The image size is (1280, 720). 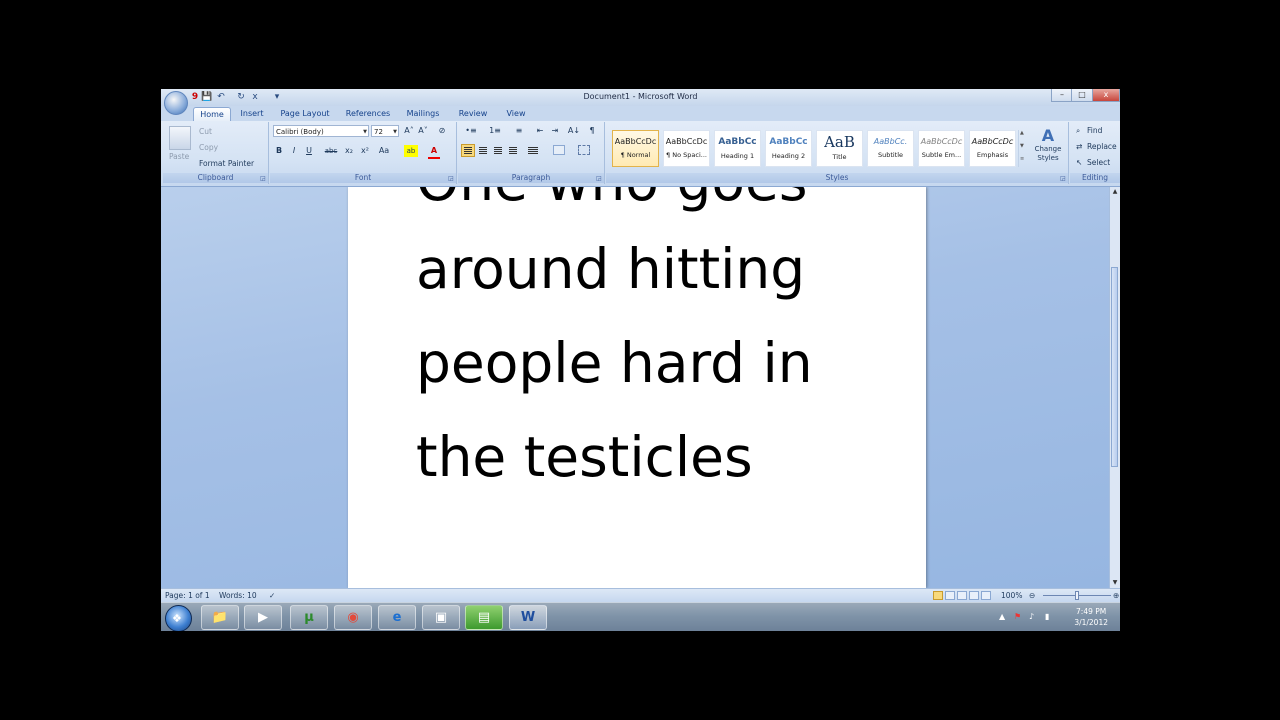 What do you see at coordinates (1047, 616) in the screenshot?
I see `network-icon: ▮` at bounding box center [1047, 616].